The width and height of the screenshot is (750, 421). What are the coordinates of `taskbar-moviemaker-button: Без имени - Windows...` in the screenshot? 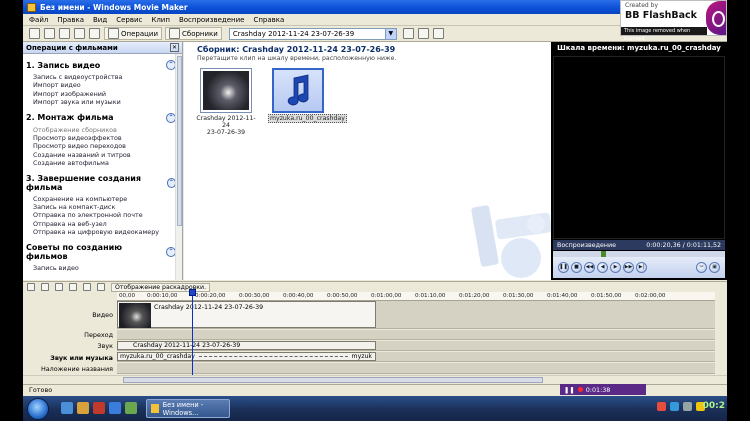 It's located at (188, 408).